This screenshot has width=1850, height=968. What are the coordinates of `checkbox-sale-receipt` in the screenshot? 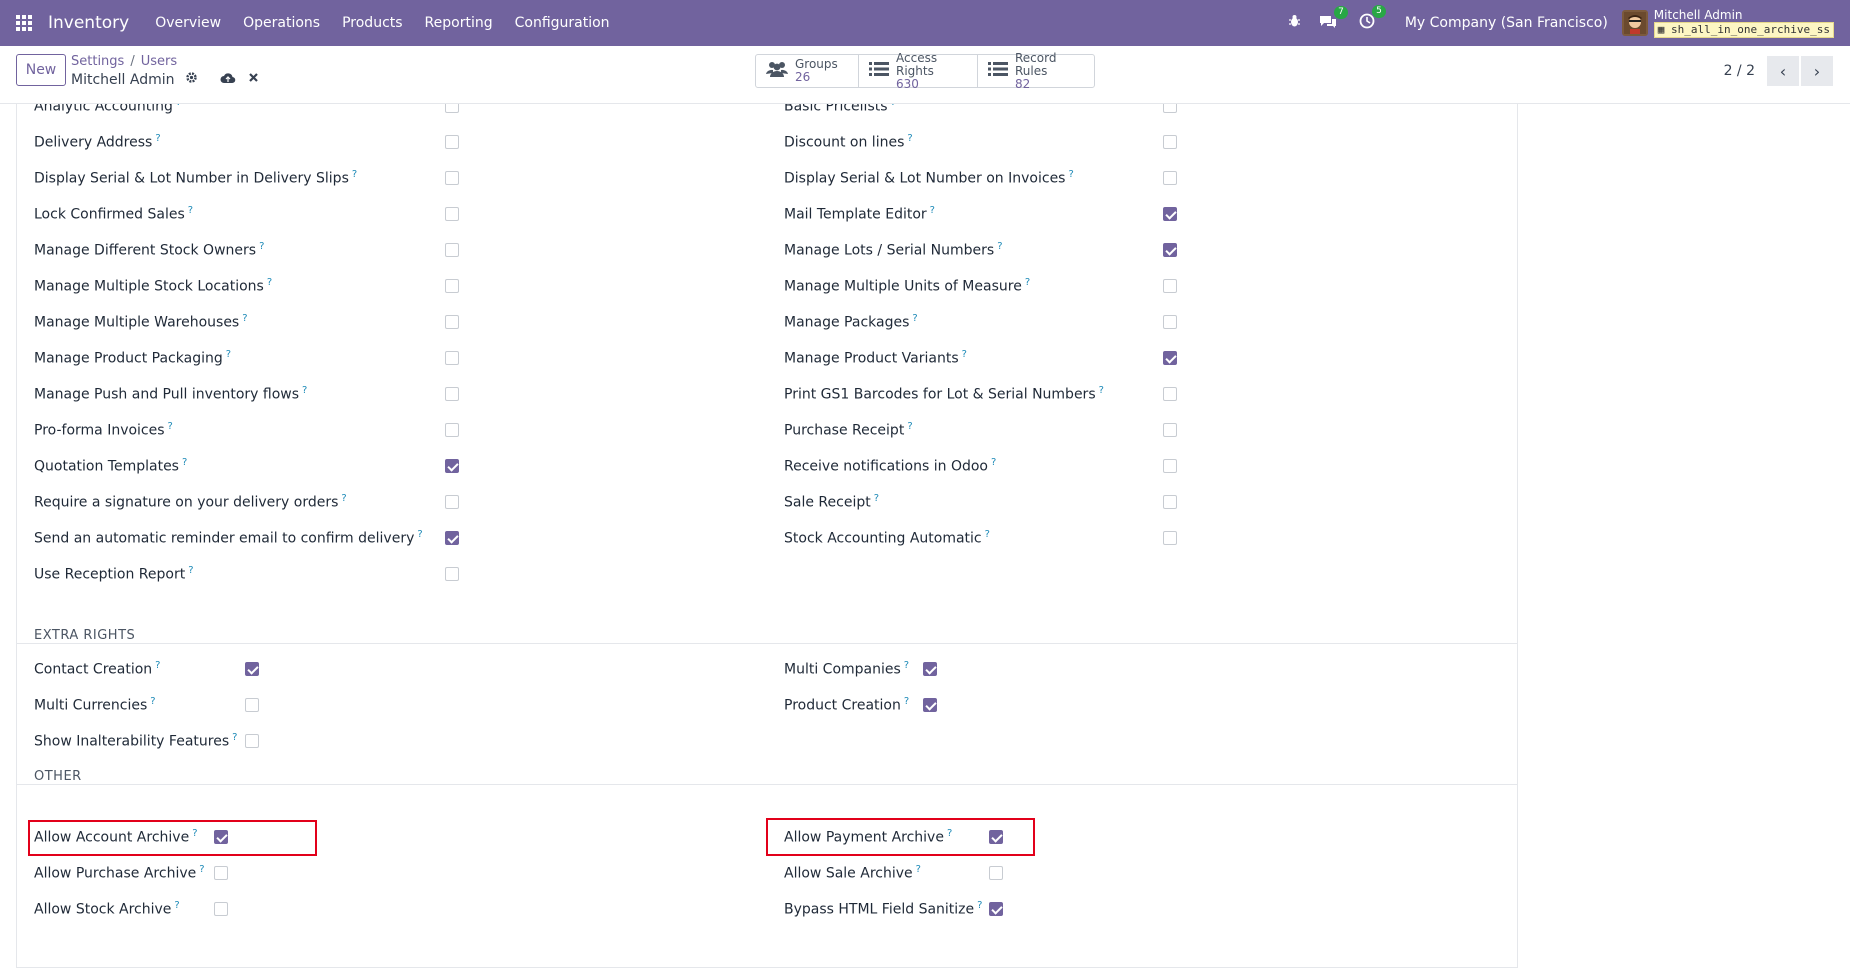 It's located at (1170, 502).